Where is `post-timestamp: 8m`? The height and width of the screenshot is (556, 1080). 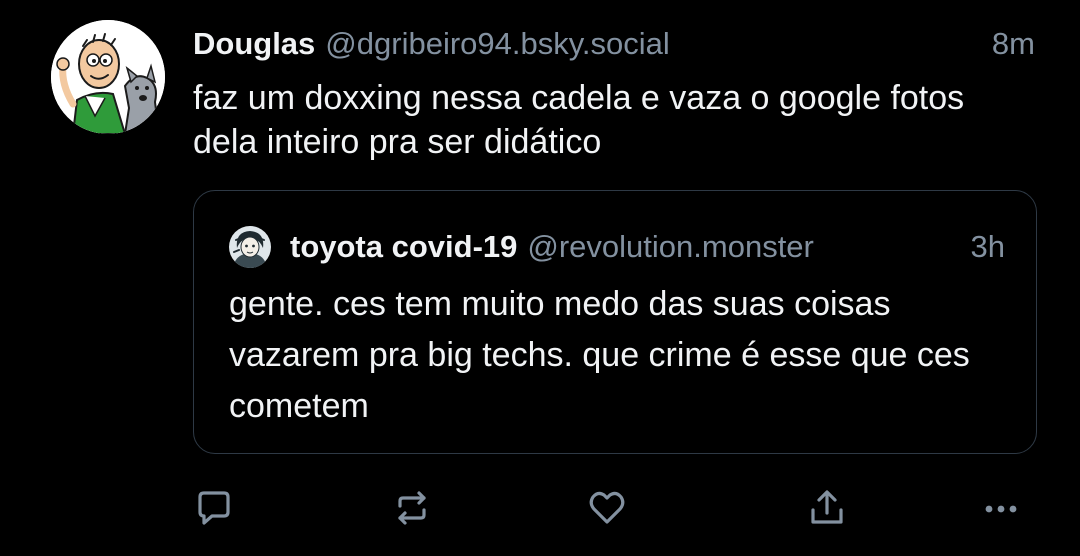
post-timestamp: 8m is located at coordinates (1013, 44).